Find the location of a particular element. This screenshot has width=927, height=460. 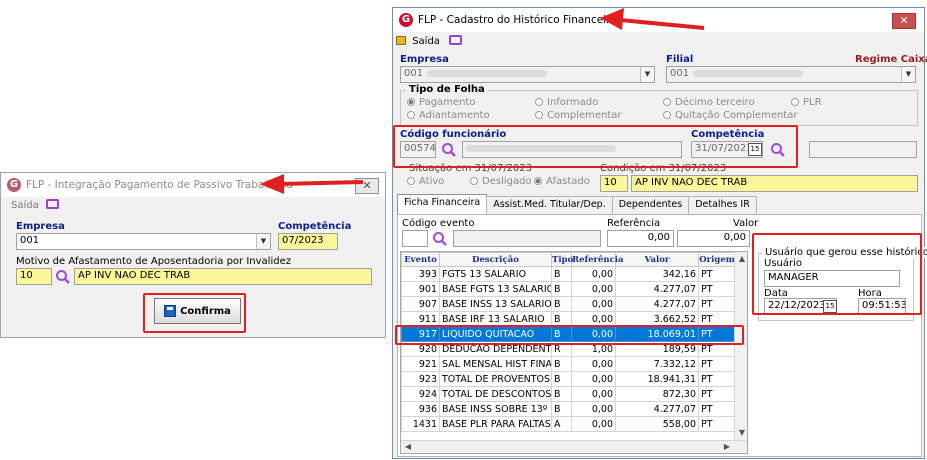

regime-caixa-label: Regime Caixa is located at coordinates (891, 59).